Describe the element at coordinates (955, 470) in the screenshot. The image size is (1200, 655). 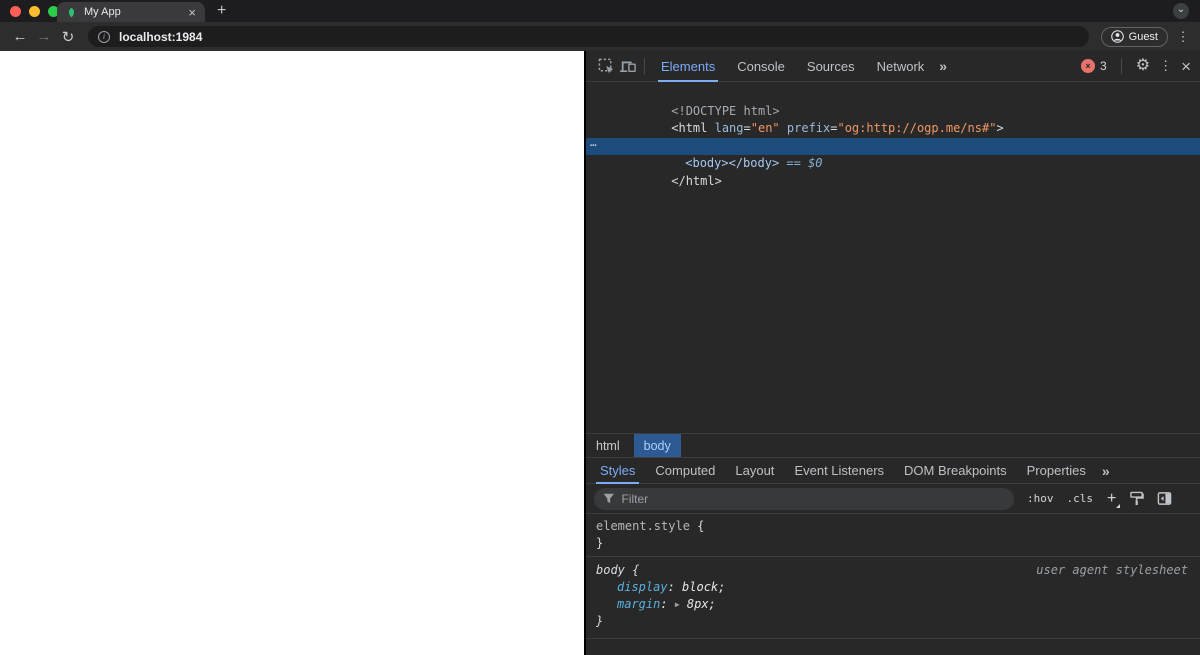
I see `tab-dom-breakpoints: DOM Breakpoints` at that location.